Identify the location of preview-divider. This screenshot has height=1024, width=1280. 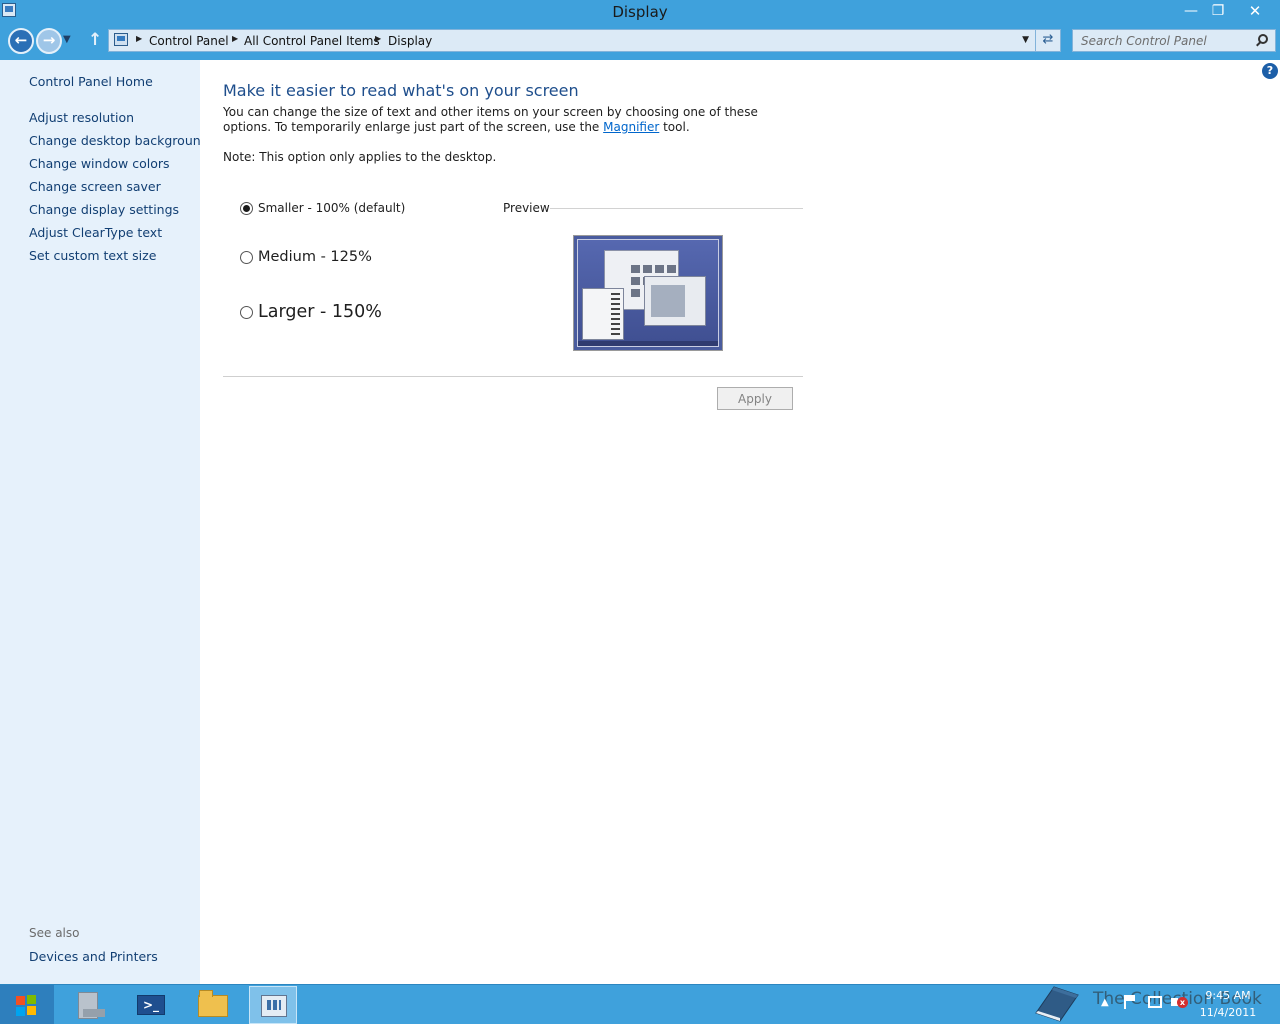
(676, 208).